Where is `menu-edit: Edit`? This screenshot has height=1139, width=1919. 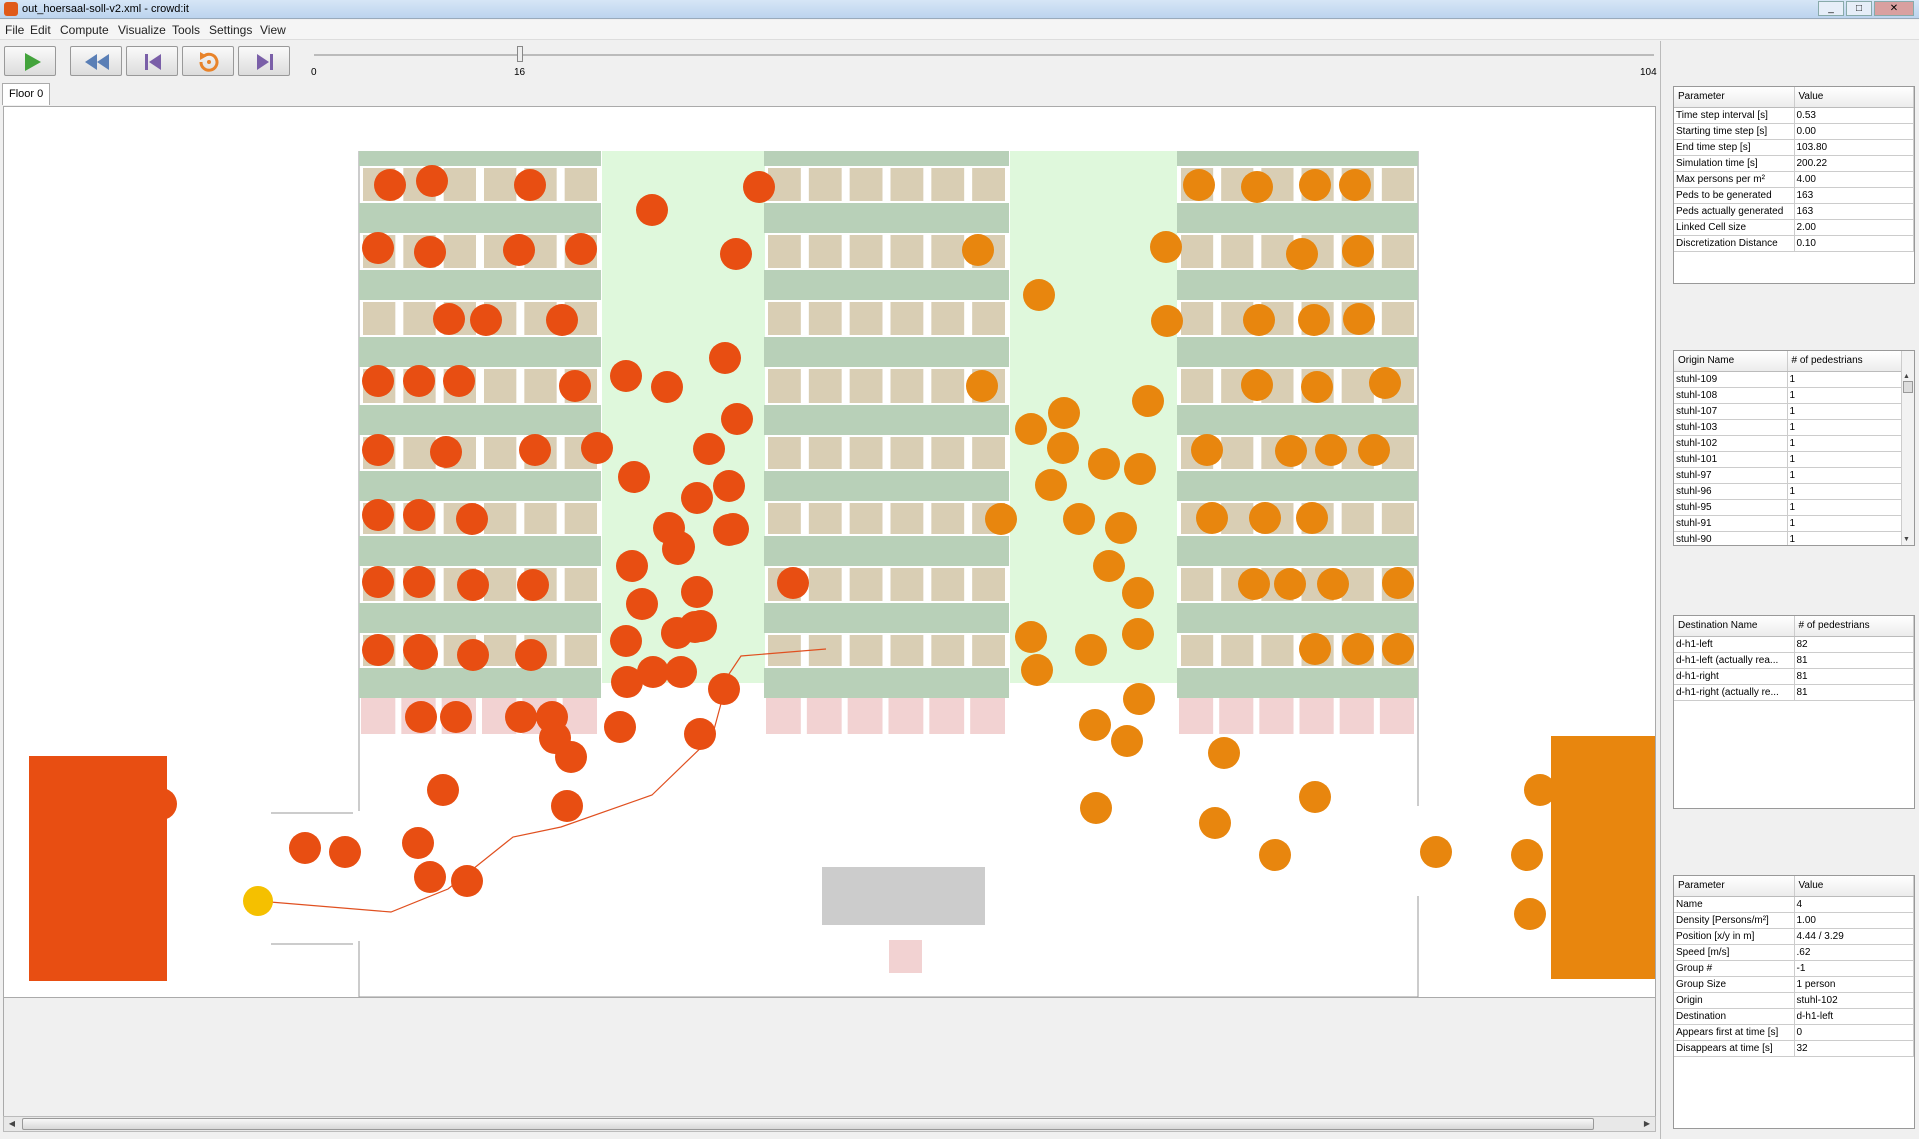 menu-edit: Edit is located at coordinates (40, 30).